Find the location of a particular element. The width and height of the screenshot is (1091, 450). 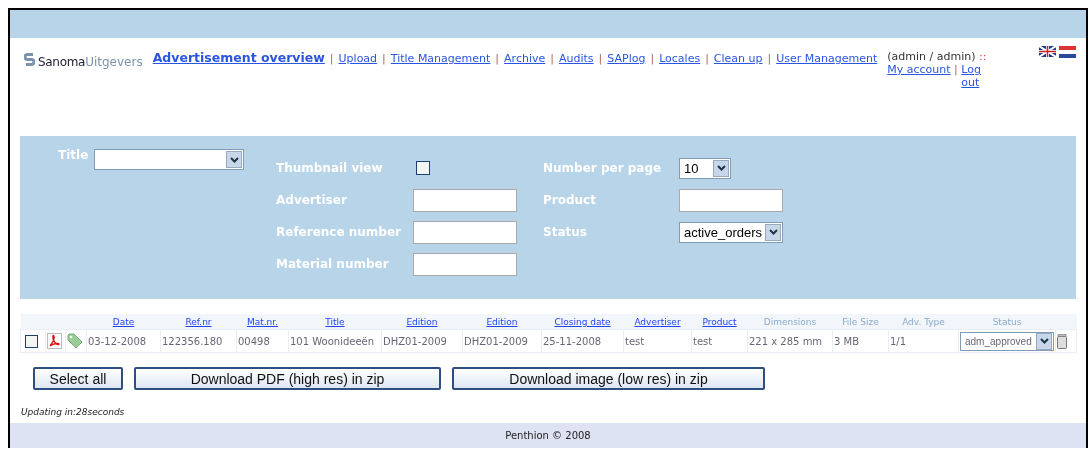

filter-dropdown is located at coordinates (169, 159).